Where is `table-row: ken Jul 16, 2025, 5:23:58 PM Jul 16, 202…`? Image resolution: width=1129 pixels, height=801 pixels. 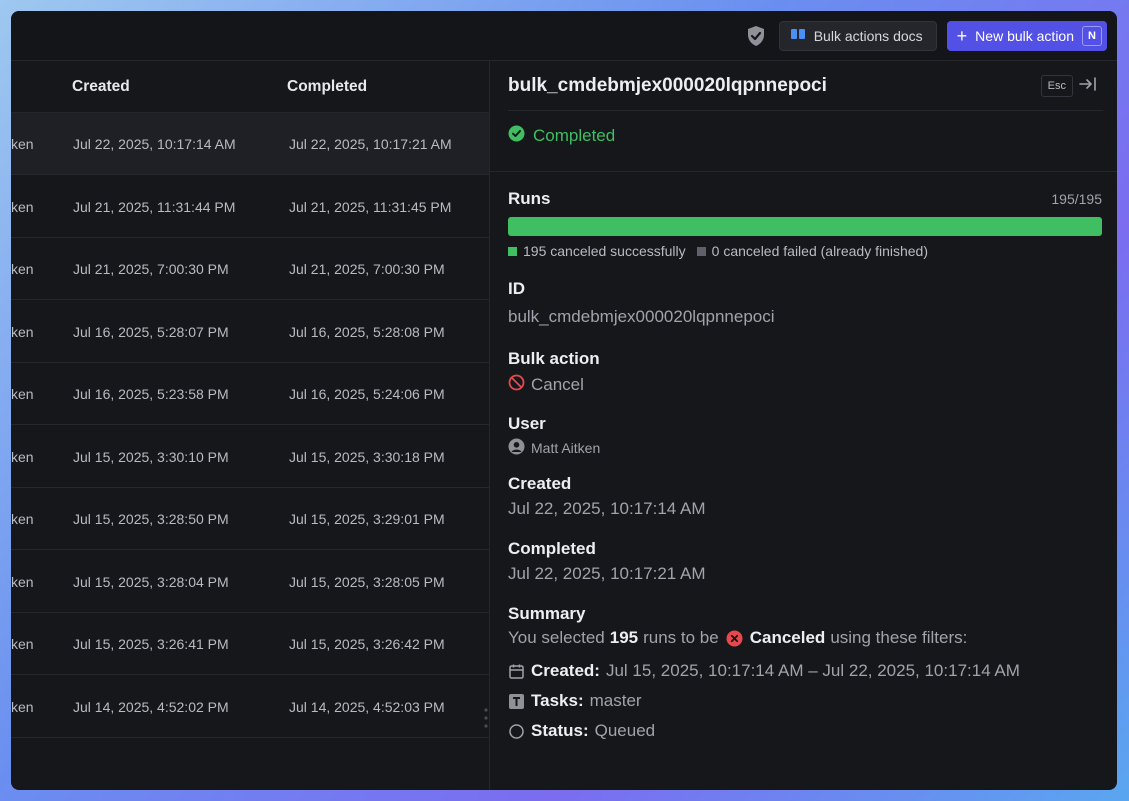 table-row: ken Jul 16, 2025, 5:23:58 PM Jul 16, 202… is located at coordinates (250, 394).